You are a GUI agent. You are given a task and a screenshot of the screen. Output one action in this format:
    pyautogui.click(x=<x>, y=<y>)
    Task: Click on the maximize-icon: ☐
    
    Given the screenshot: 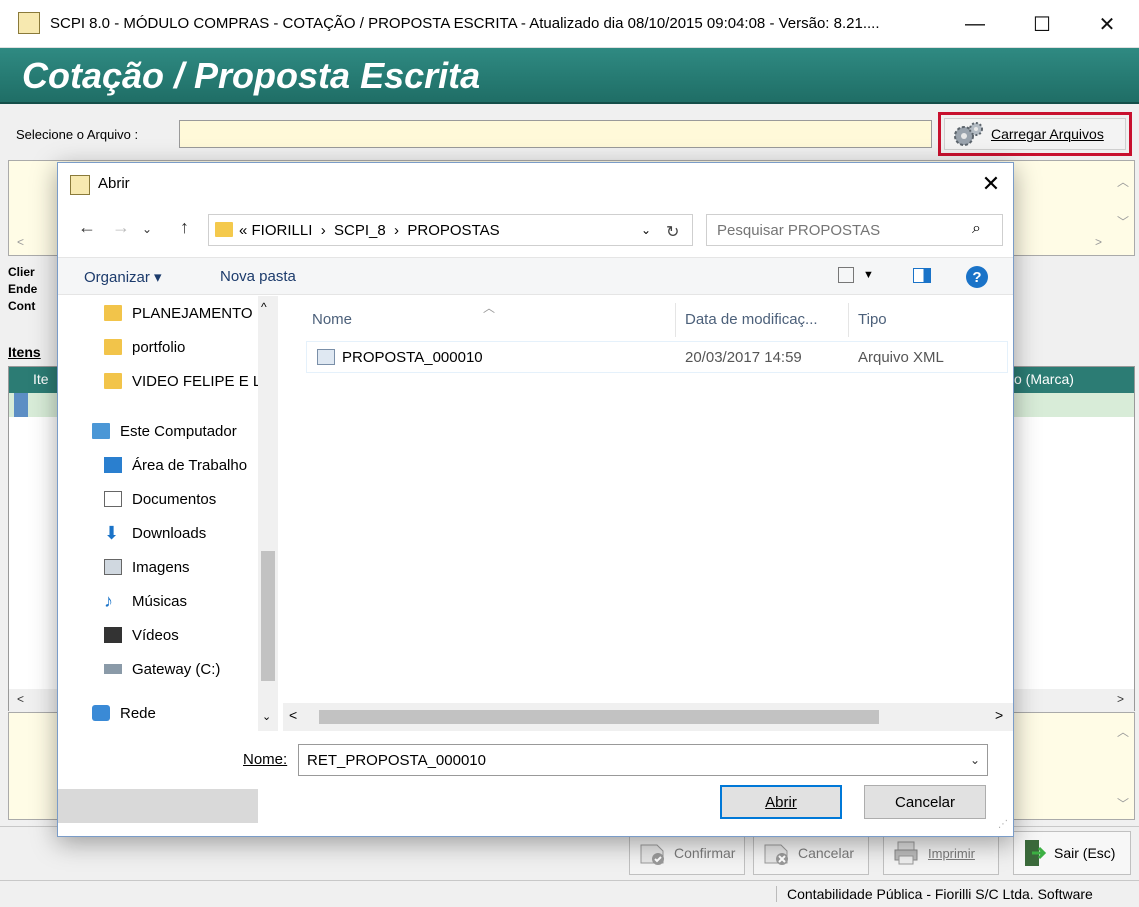 What is the action you would take?
    pyautogui.click(x=1042, y=24)
    